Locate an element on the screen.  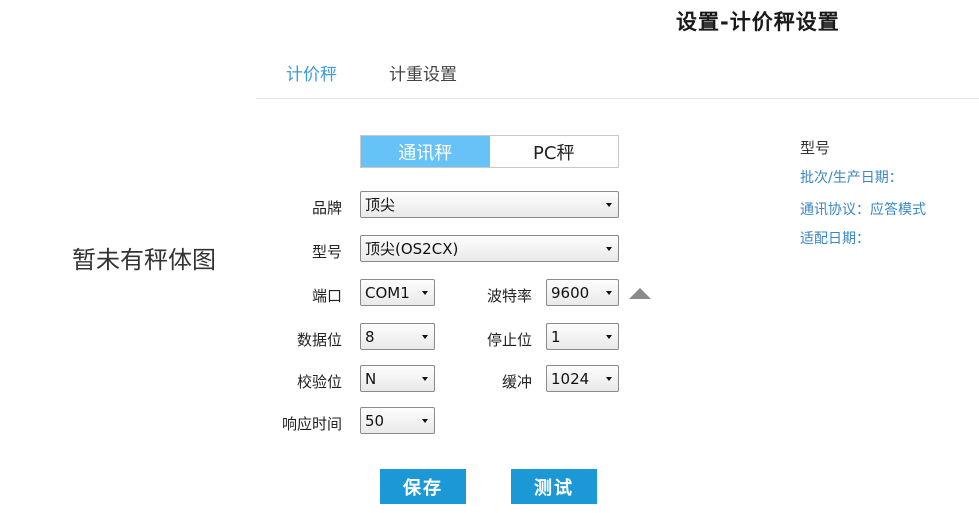
stop-bits-label: 停止位 is located at coordinates (509, 340).